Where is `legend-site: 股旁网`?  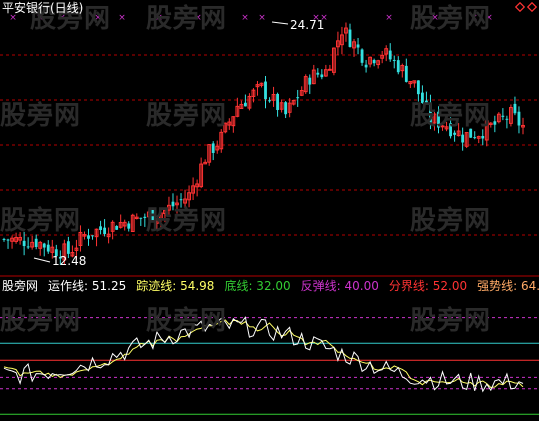
legend-site: 股旁网 is located at coordinates (20, 286).